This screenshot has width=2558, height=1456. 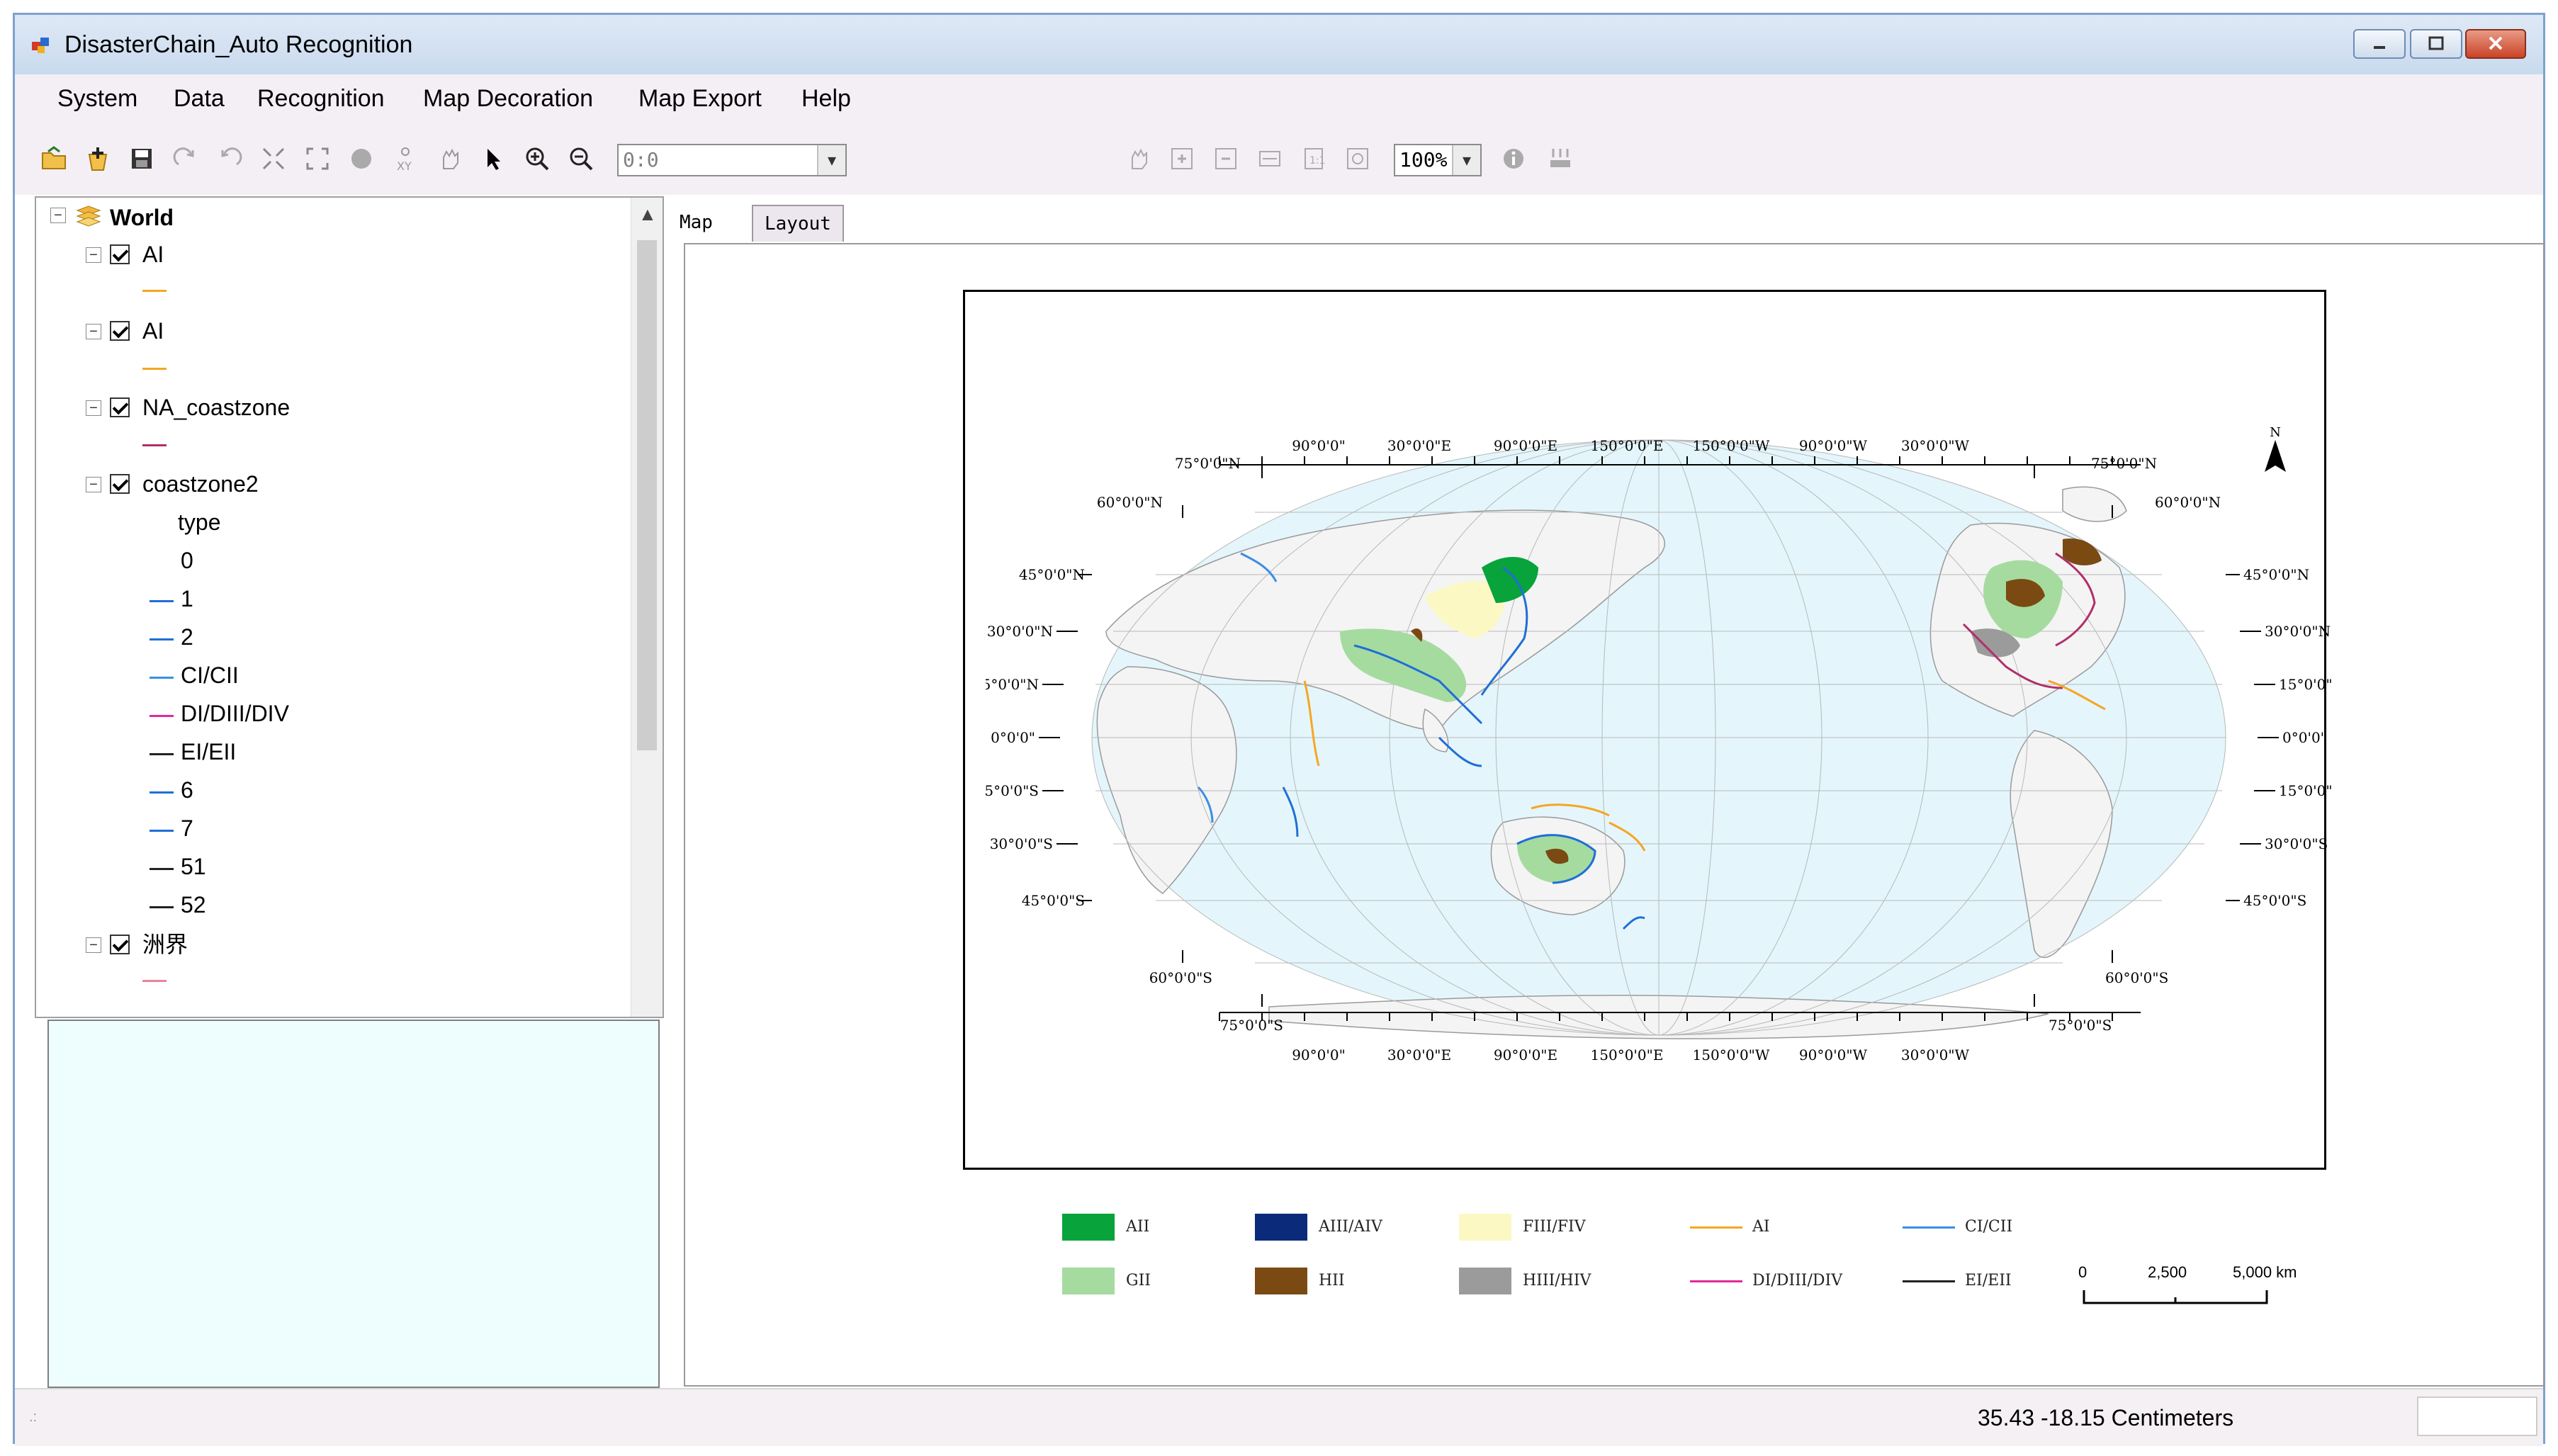 I want to click on menu-help: Help, so click(x=826, y=98).